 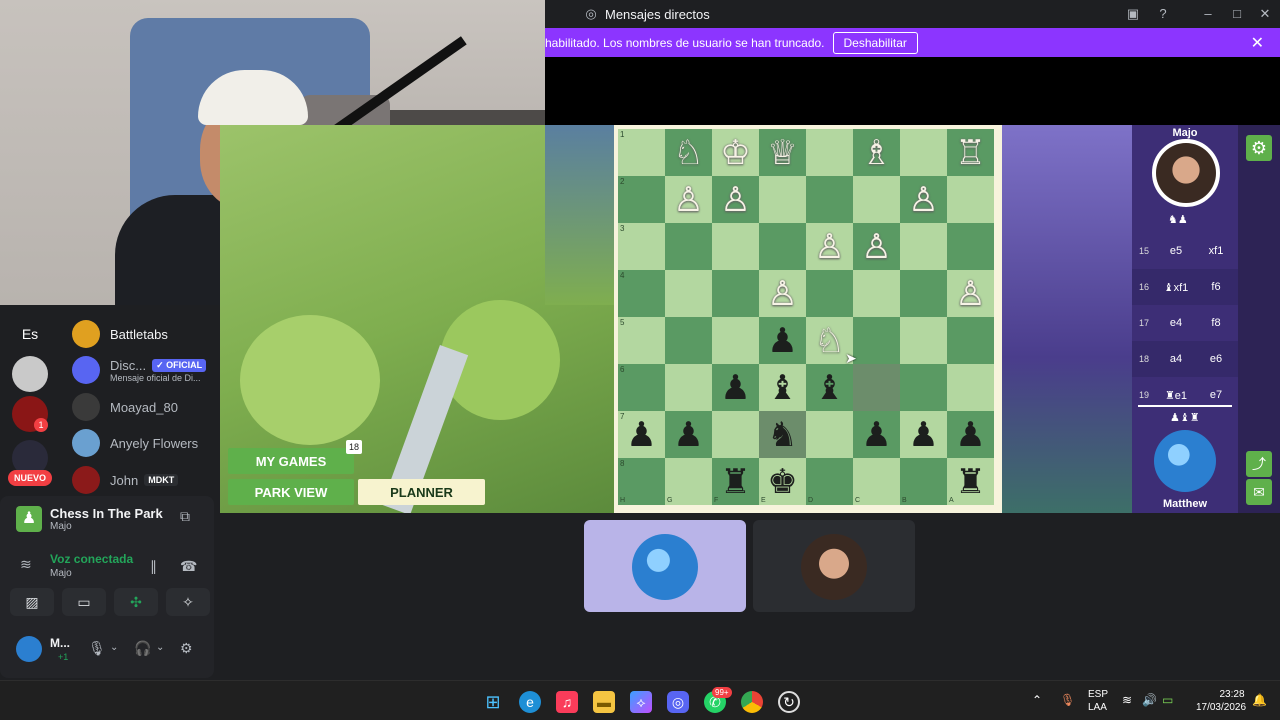 What do you see at coordinates (752, 702) in the screenshot?
I see `chrome-icon` at bounding box center [752, 702].